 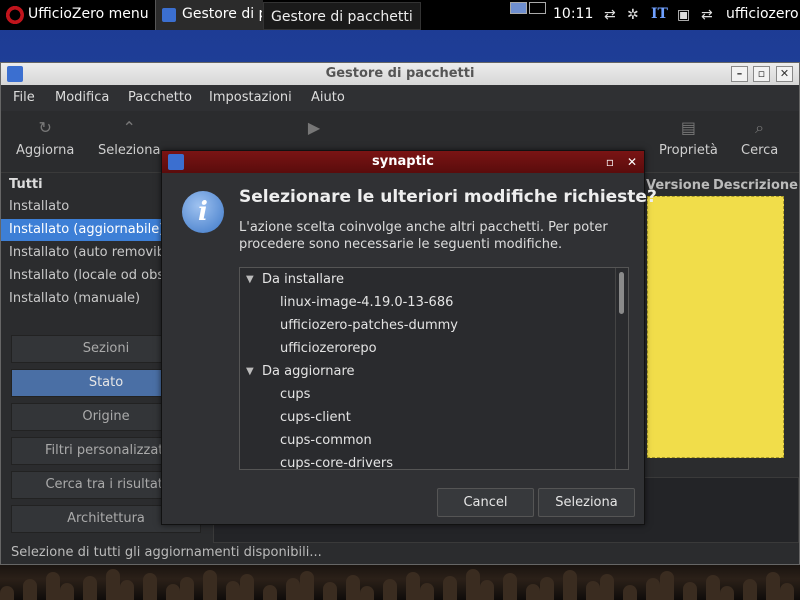 I want to click on cancel-button: Cancel, so click(x=485, y=502).